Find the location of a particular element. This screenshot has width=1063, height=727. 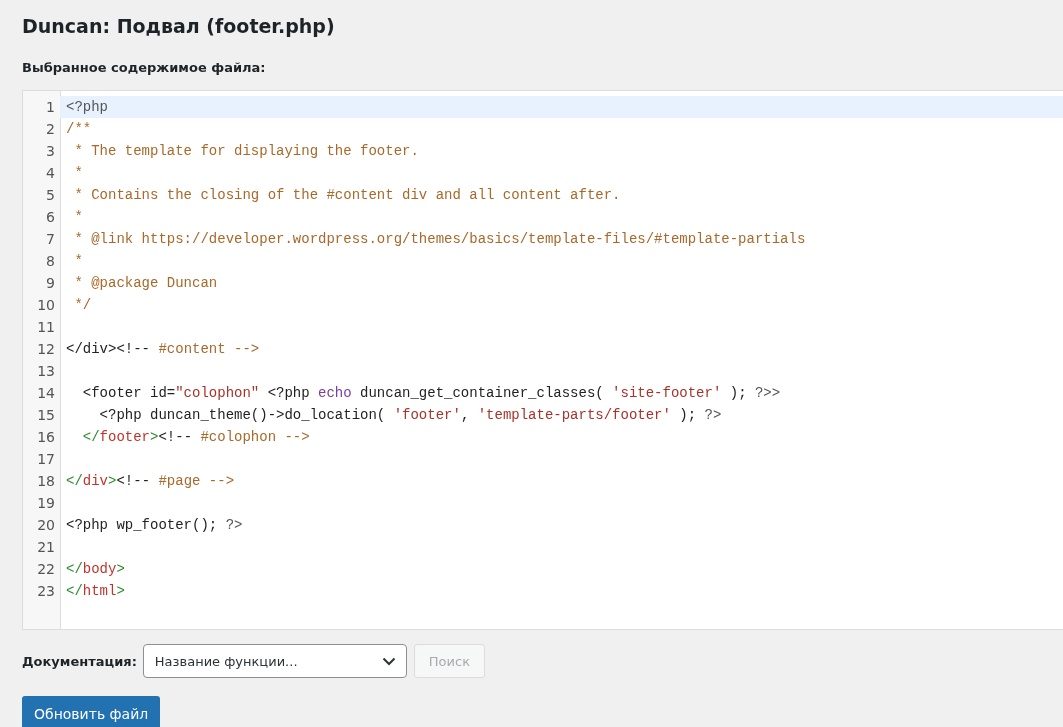

line-number: 1 is located at coordinates (50, 107).